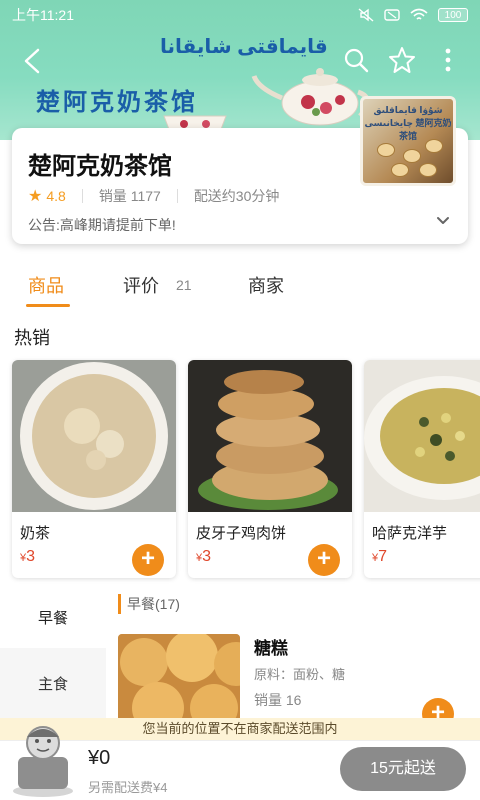 This screenshot has height=800, width=480. What do you see at coordinates (99, 758) in the screenshot?
I see `cart-total: ¥0` at bounding box center [99, 758].